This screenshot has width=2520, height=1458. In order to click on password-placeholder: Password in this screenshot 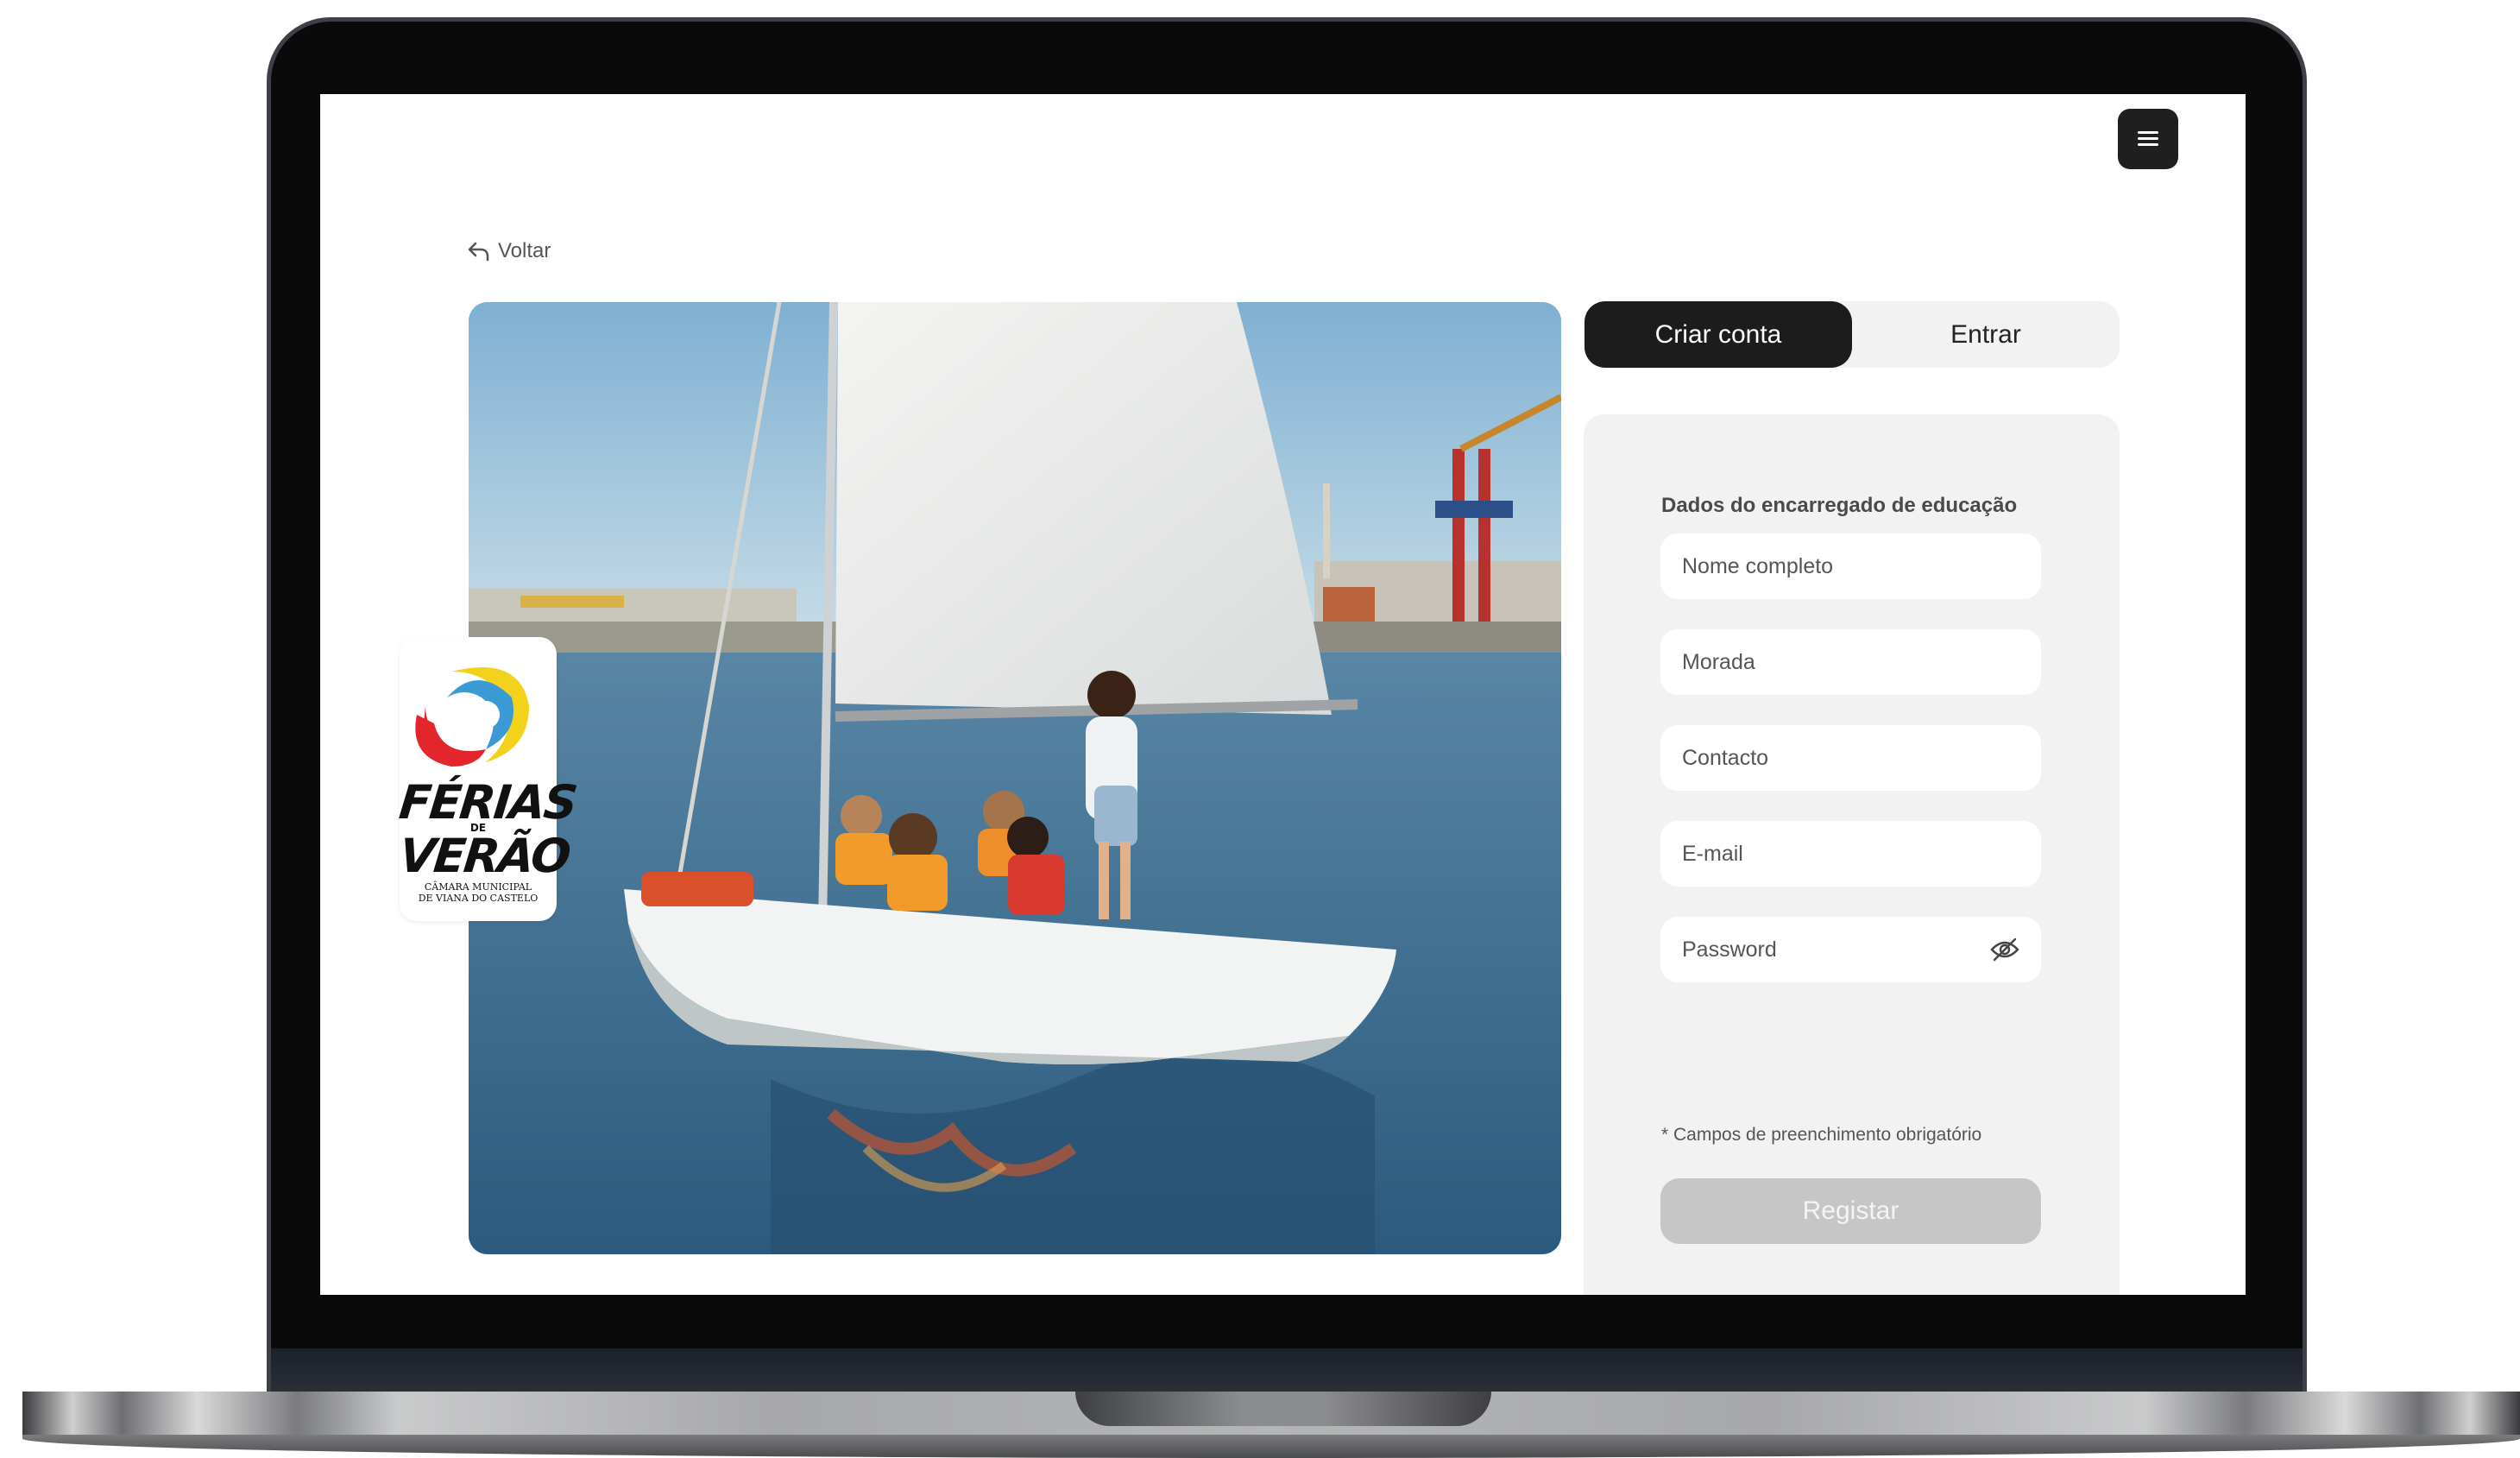, I will do `click(1729, 949)`.